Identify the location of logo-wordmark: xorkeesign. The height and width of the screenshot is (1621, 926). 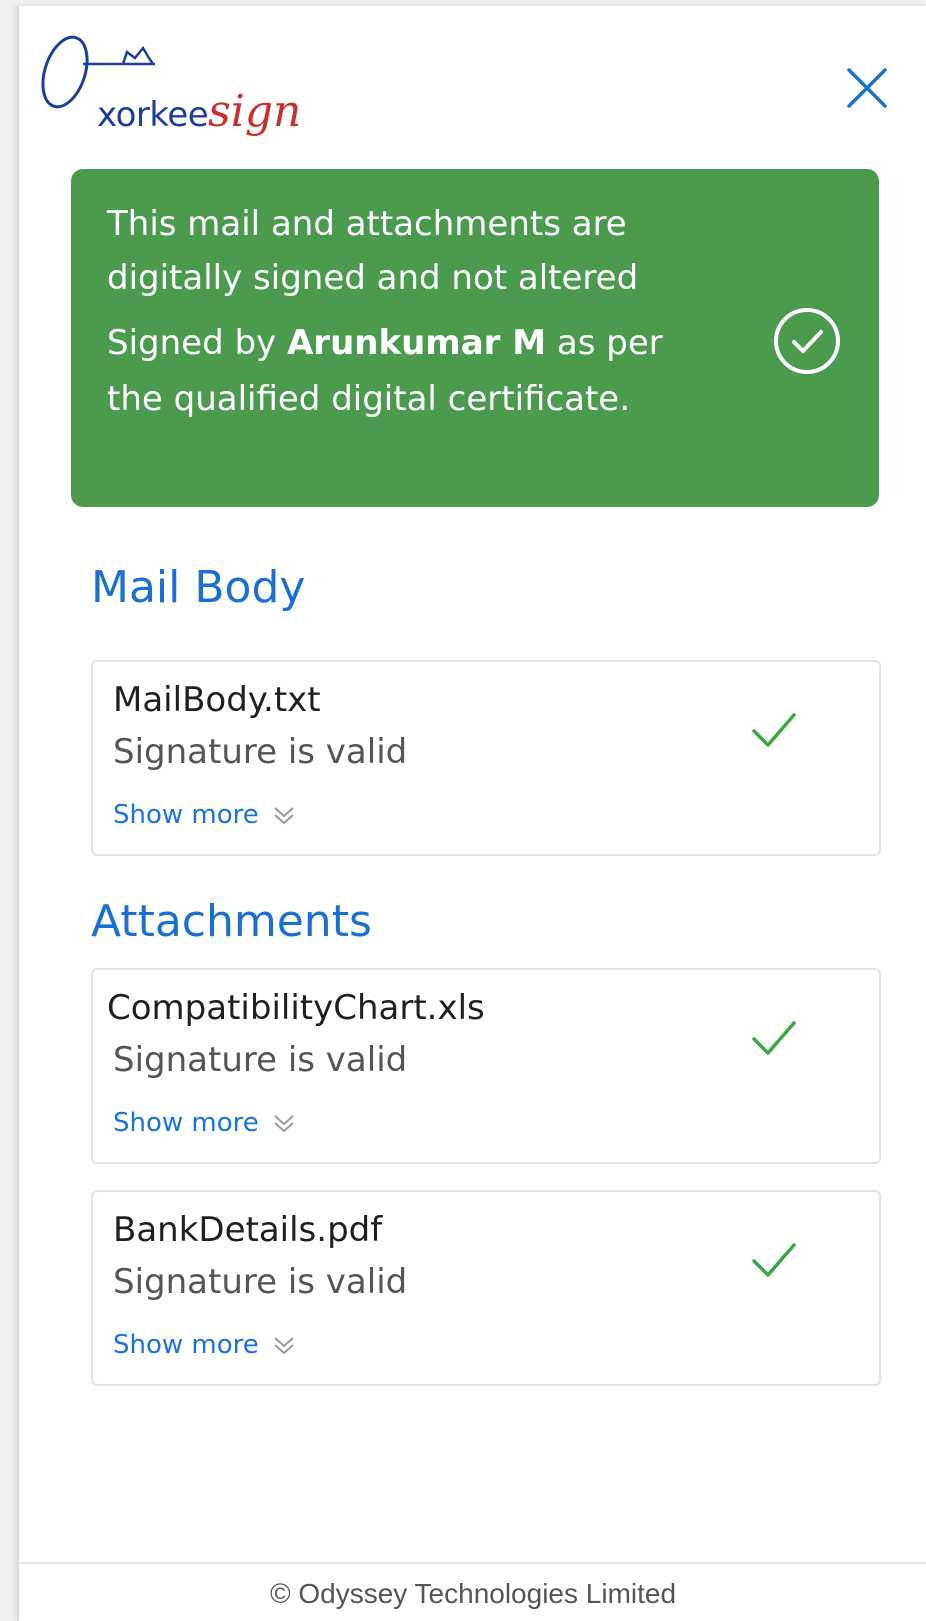
(199, 111).